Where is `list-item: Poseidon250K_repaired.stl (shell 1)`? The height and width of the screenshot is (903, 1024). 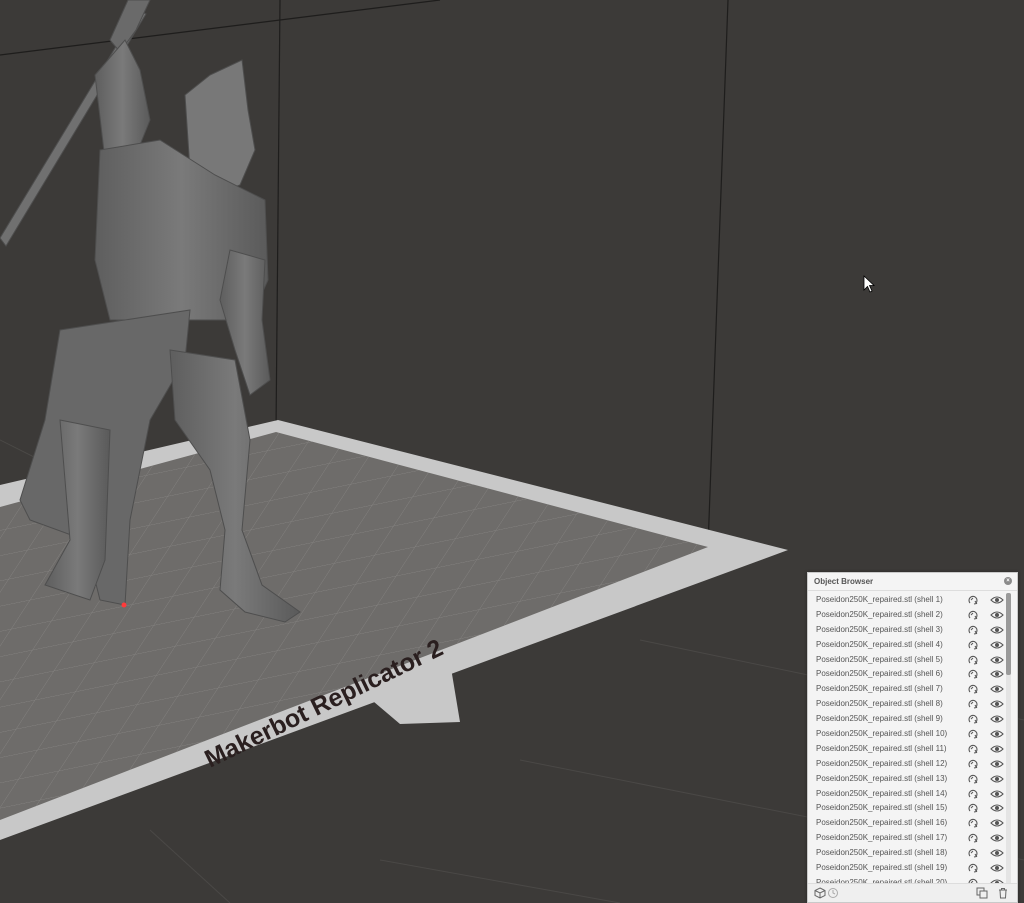
list-item: Poseidon250K_repaired.stl (shell 1) is located at coordinates (908, 600).